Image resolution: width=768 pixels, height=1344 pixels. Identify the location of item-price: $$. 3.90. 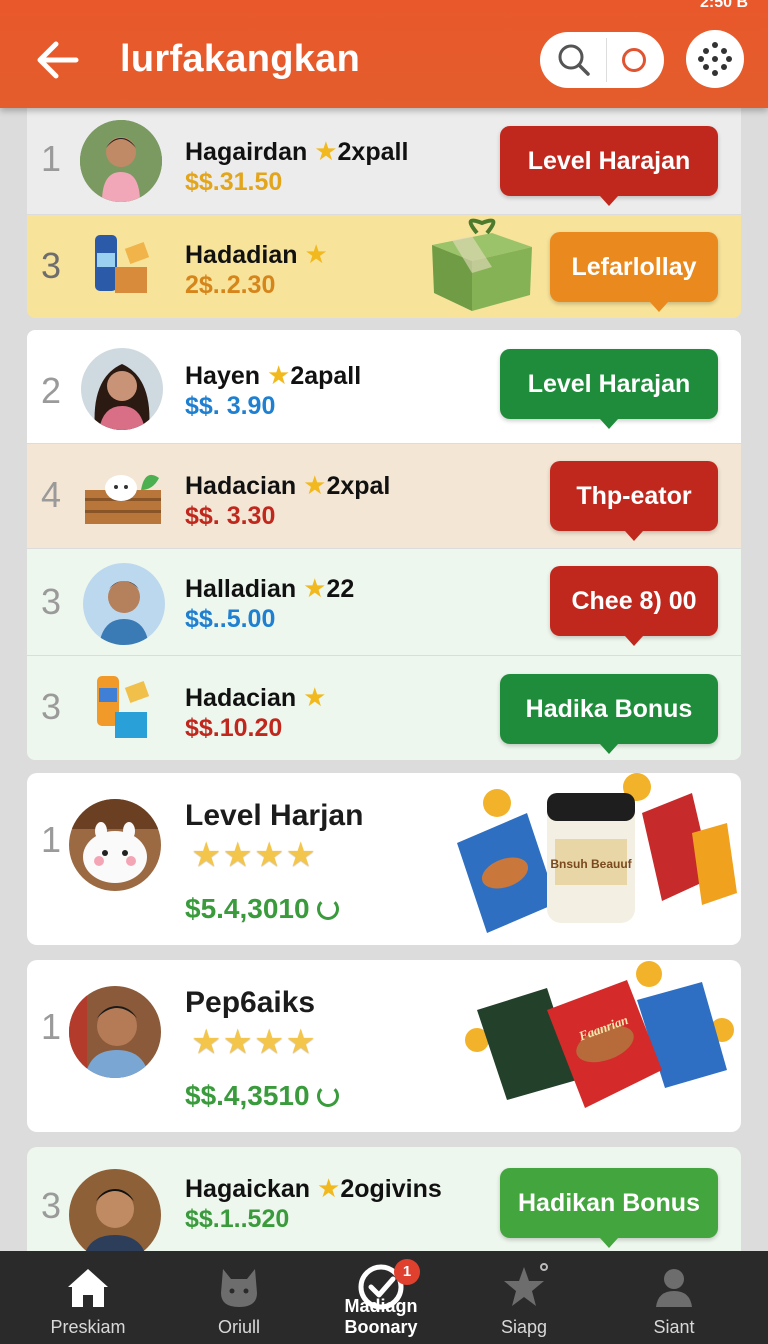
(230, 406).